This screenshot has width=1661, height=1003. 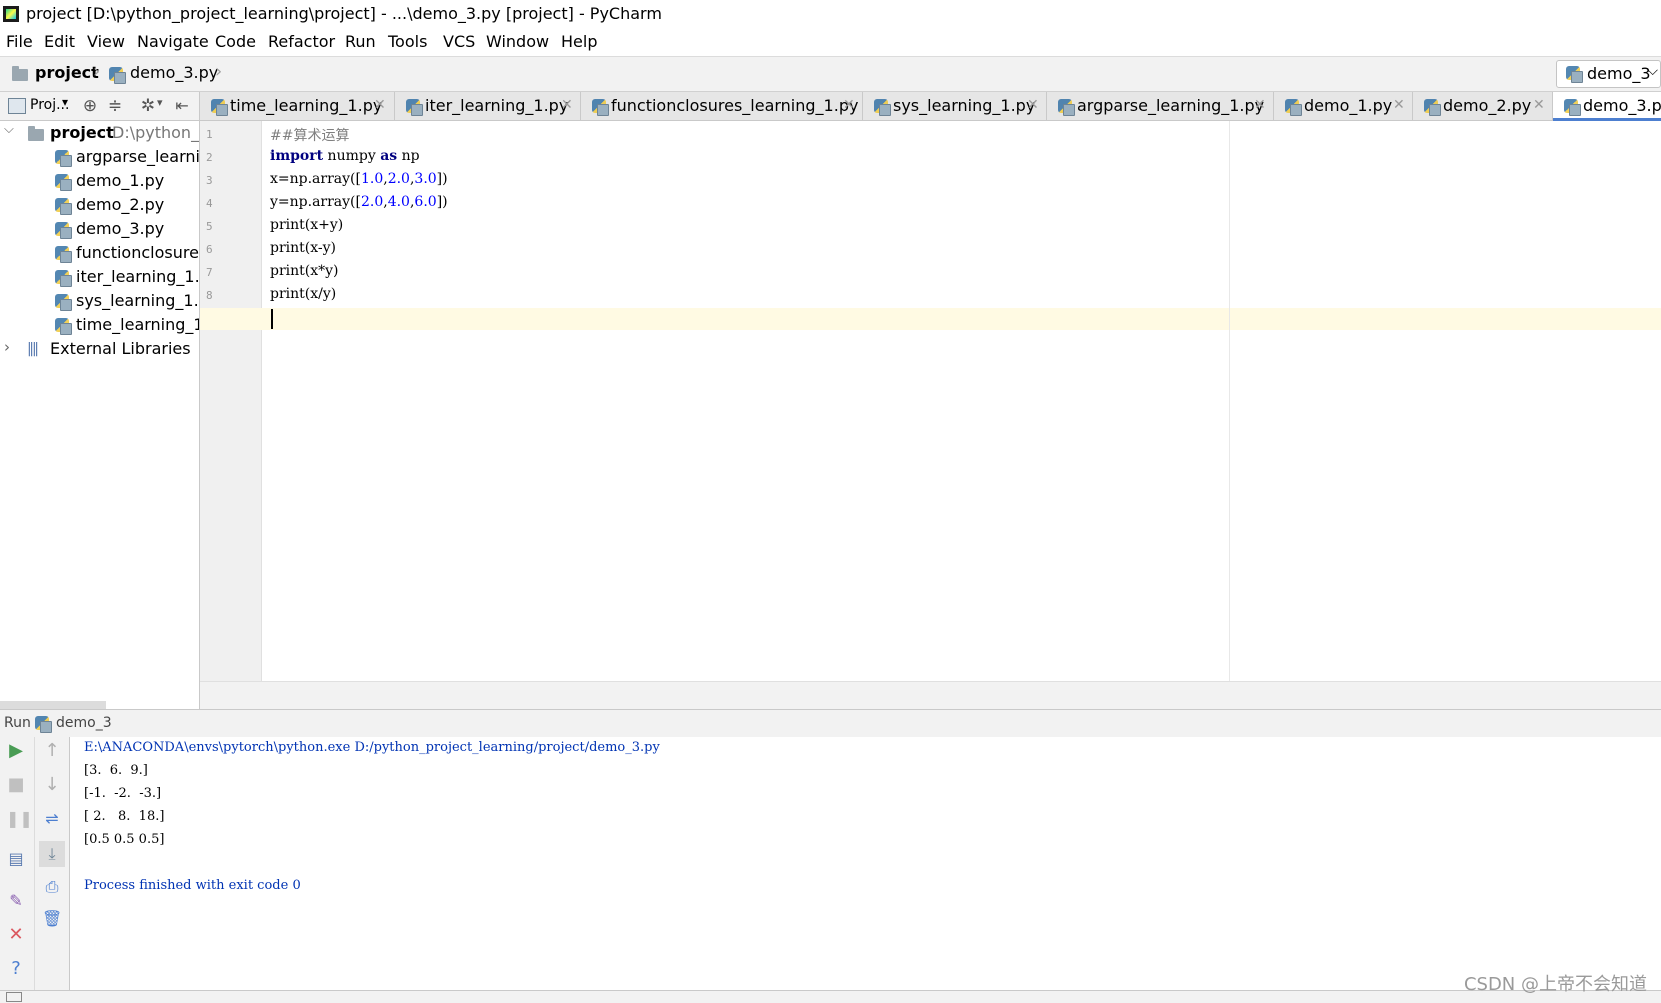 What do you see at coordinates (310, 136) in the screenshot?
I see `code-comment: ##算术运算` at bounding box center [310, 136].